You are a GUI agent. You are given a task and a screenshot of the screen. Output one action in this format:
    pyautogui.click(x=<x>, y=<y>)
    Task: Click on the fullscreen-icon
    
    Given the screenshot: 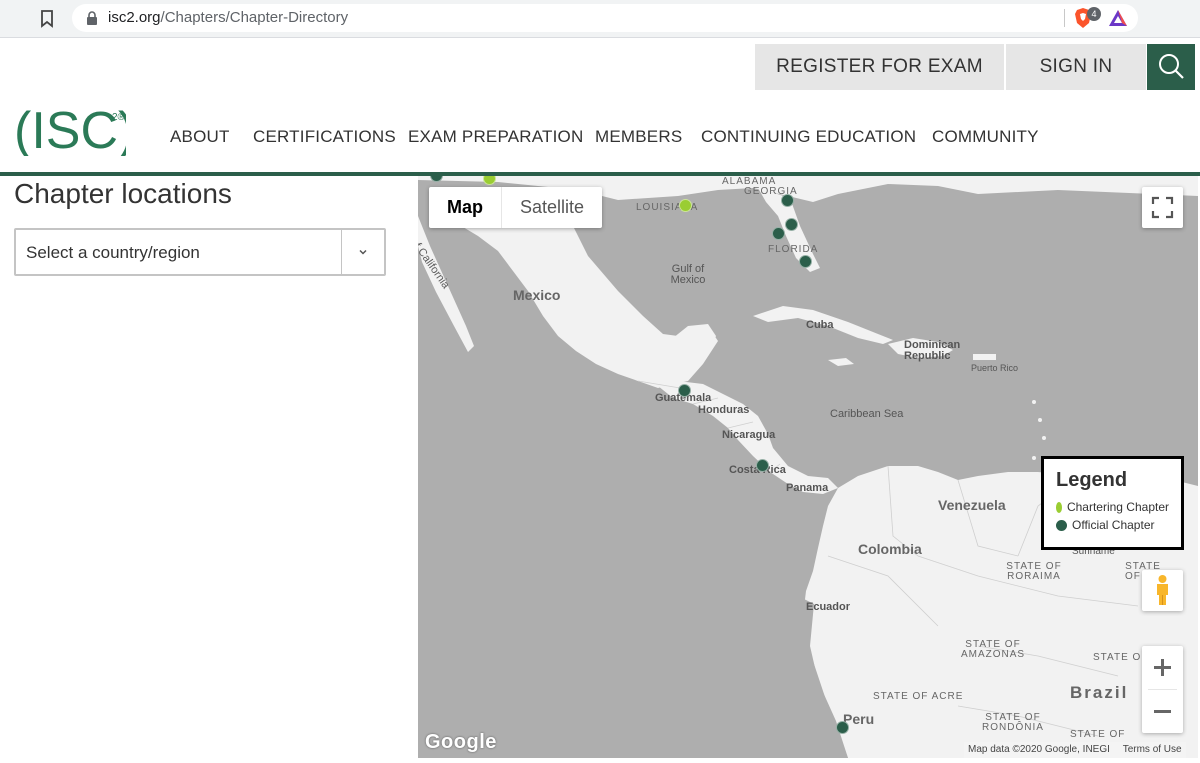 What is the action you would take?
    pyautogui.click(x=1162, y=207)
    